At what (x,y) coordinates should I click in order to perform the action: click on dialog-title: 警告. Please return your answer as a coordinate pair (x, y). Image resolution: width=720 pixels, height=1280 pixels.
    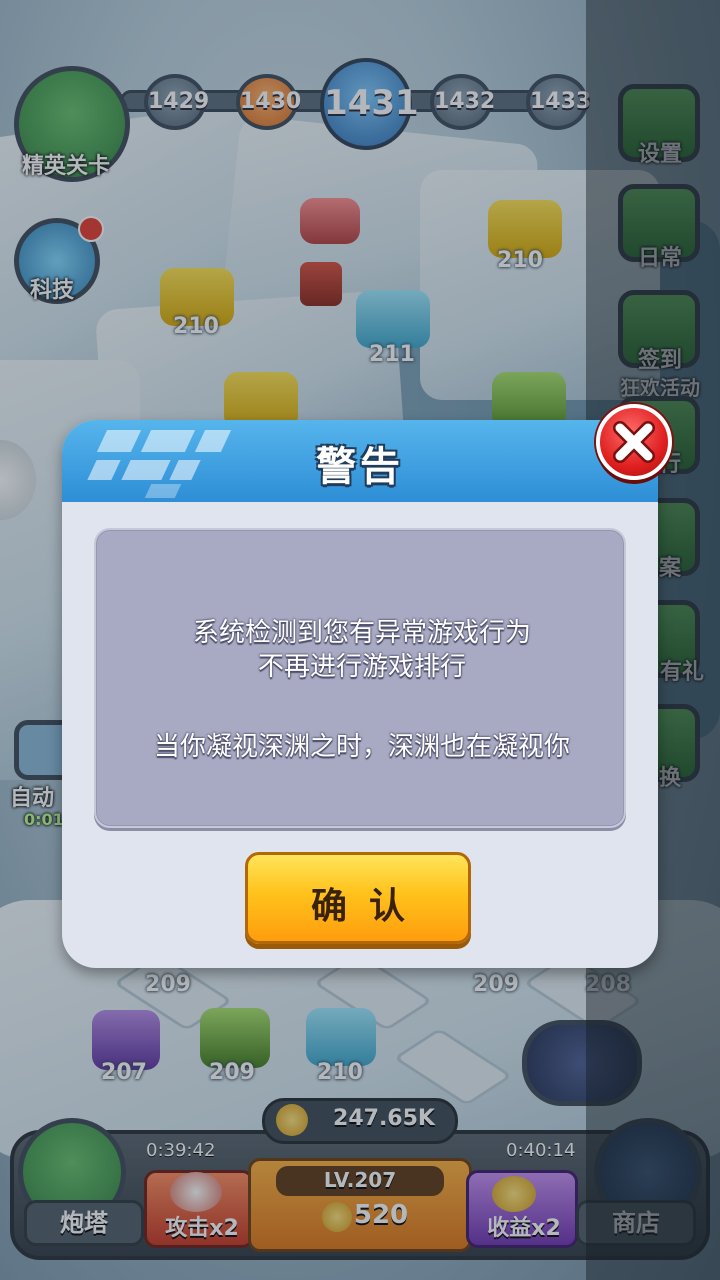
    Looking at the image, I should click on (360, 467).